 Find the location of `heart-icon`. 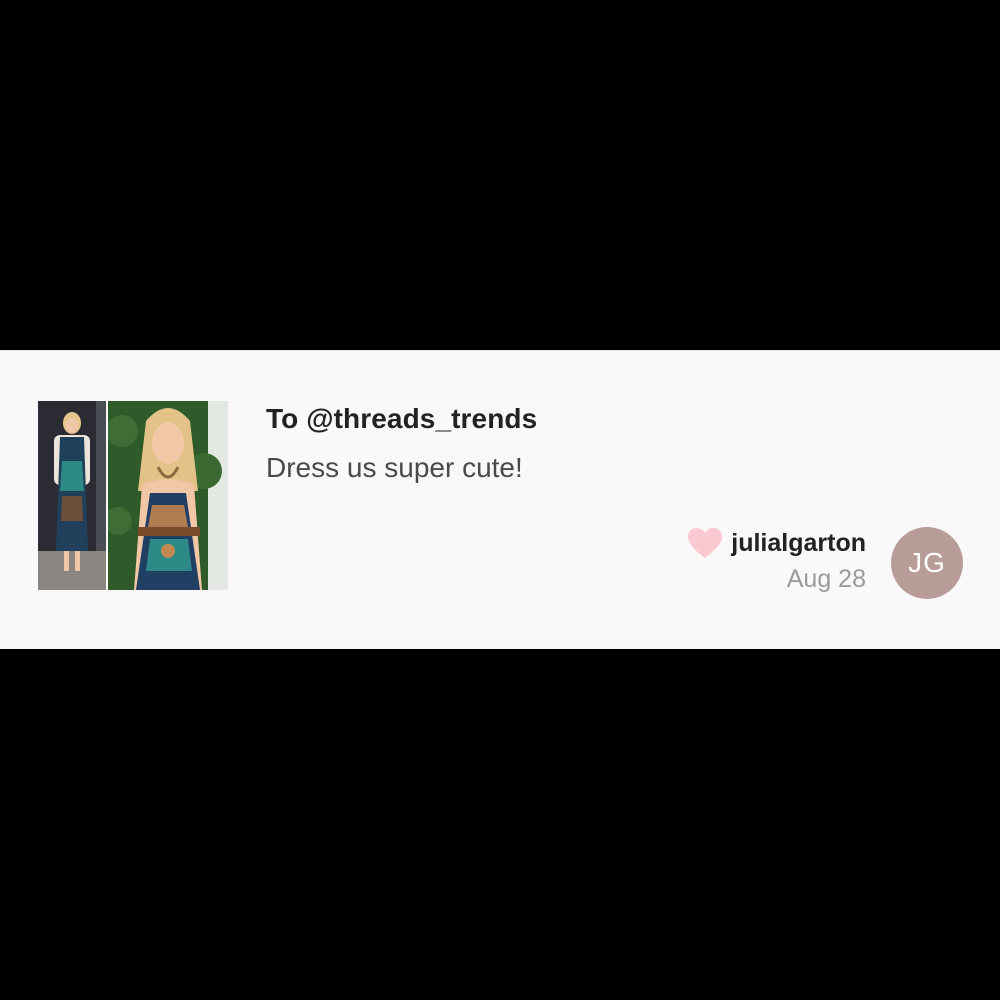

heart-icon is located at coordinates (705, 543).